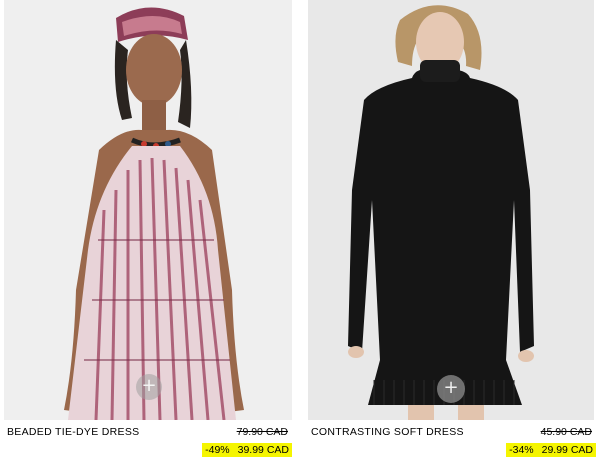 The height and width of the screenshot is (461, 600). Describe the element at coordinates (387, 432) in the screenshot. I see `product-name: CONTRASTING SOFT DRESS` at that location.